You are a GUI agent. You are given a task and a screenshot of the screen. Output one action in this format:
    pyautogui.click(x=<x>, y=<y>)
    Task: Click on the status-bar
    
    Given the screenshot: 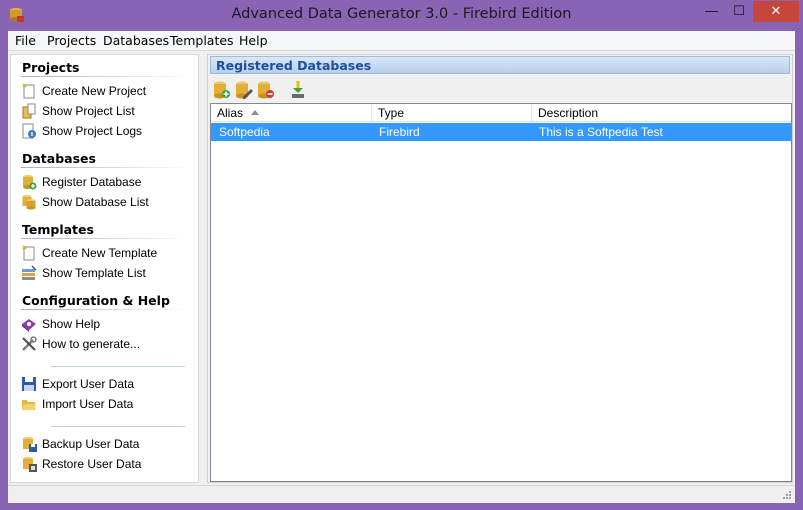 What is the action you would take?
    pyautogui.click(x=401, y=494)
    